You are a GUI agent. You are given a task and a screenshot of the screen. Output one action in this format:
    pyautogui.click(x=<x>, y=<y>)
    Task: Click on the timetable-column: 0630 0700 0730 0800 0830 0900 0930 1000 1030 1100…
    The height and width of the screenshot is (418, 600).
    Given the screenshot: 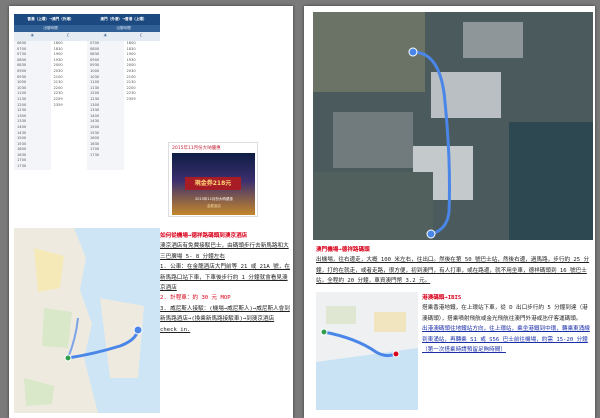 What is the action you would take?
    pyautogui.click(x=32, y=105)
    